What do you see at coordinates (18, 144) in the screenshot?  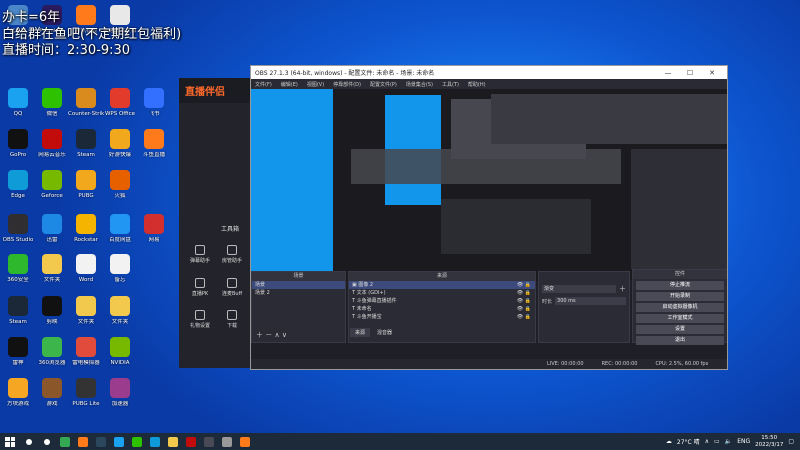 I see `desktop-icon: GoPro` at bounding box center [18, 144].